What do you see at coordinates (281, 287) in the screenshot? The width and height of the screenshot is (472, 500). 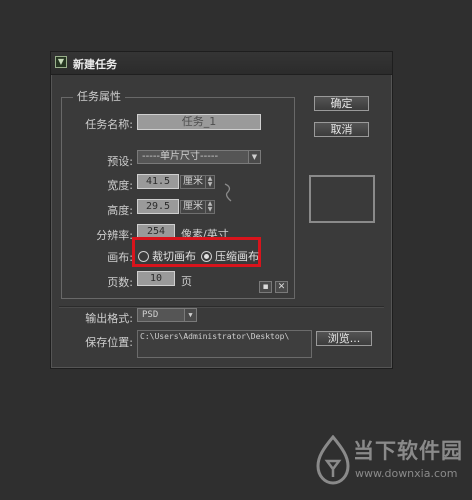 I see `delete-preset-icon: ✕` at bounding box center [281, 287].